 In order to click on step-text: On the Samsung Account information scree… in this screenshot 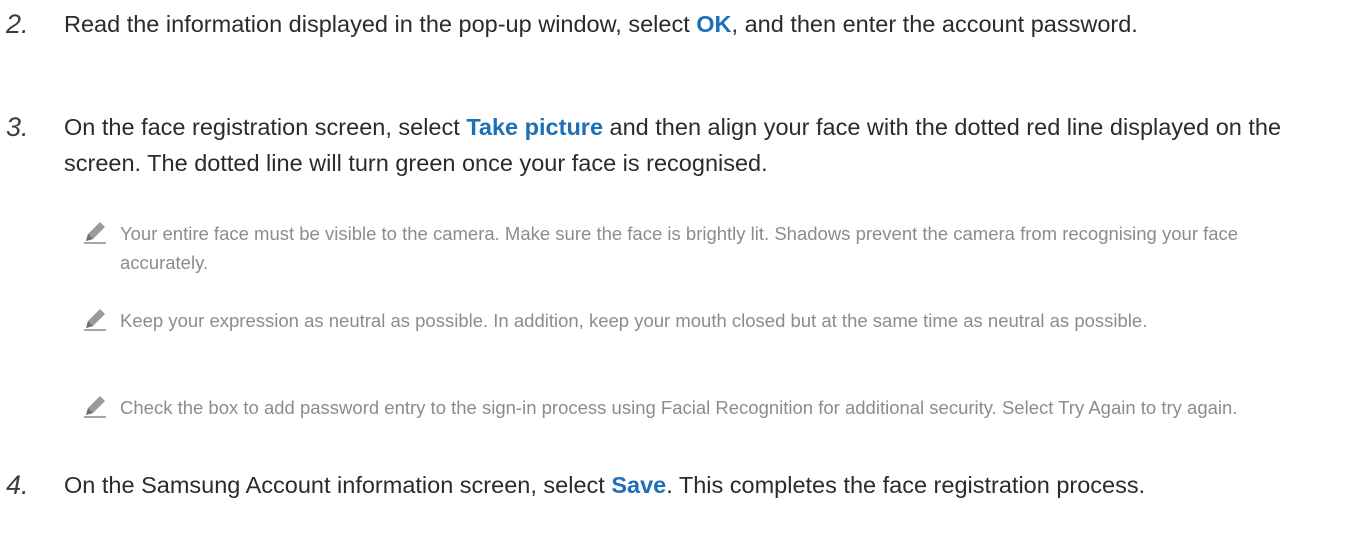, I will do `click(694, 485)`.